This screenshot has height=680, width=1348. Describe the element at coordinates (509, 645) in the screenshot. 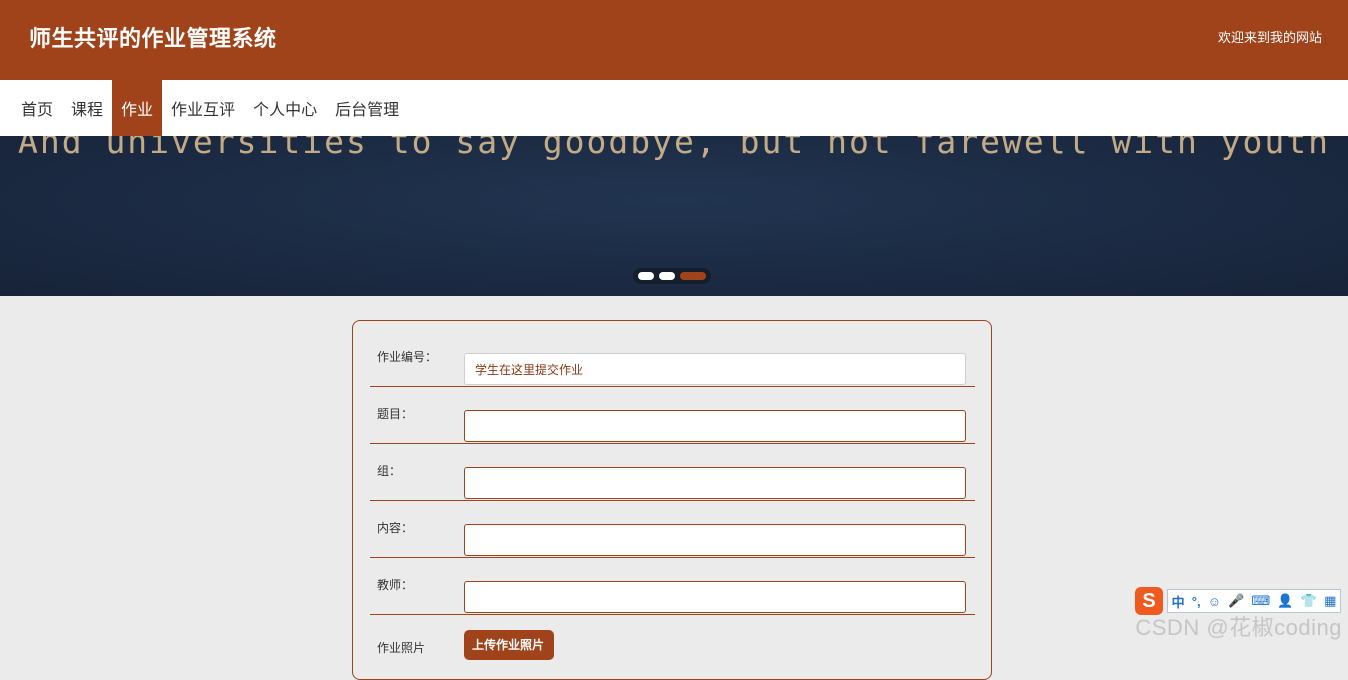

I see `upload-photo-button: 上传作业照片` at that location.